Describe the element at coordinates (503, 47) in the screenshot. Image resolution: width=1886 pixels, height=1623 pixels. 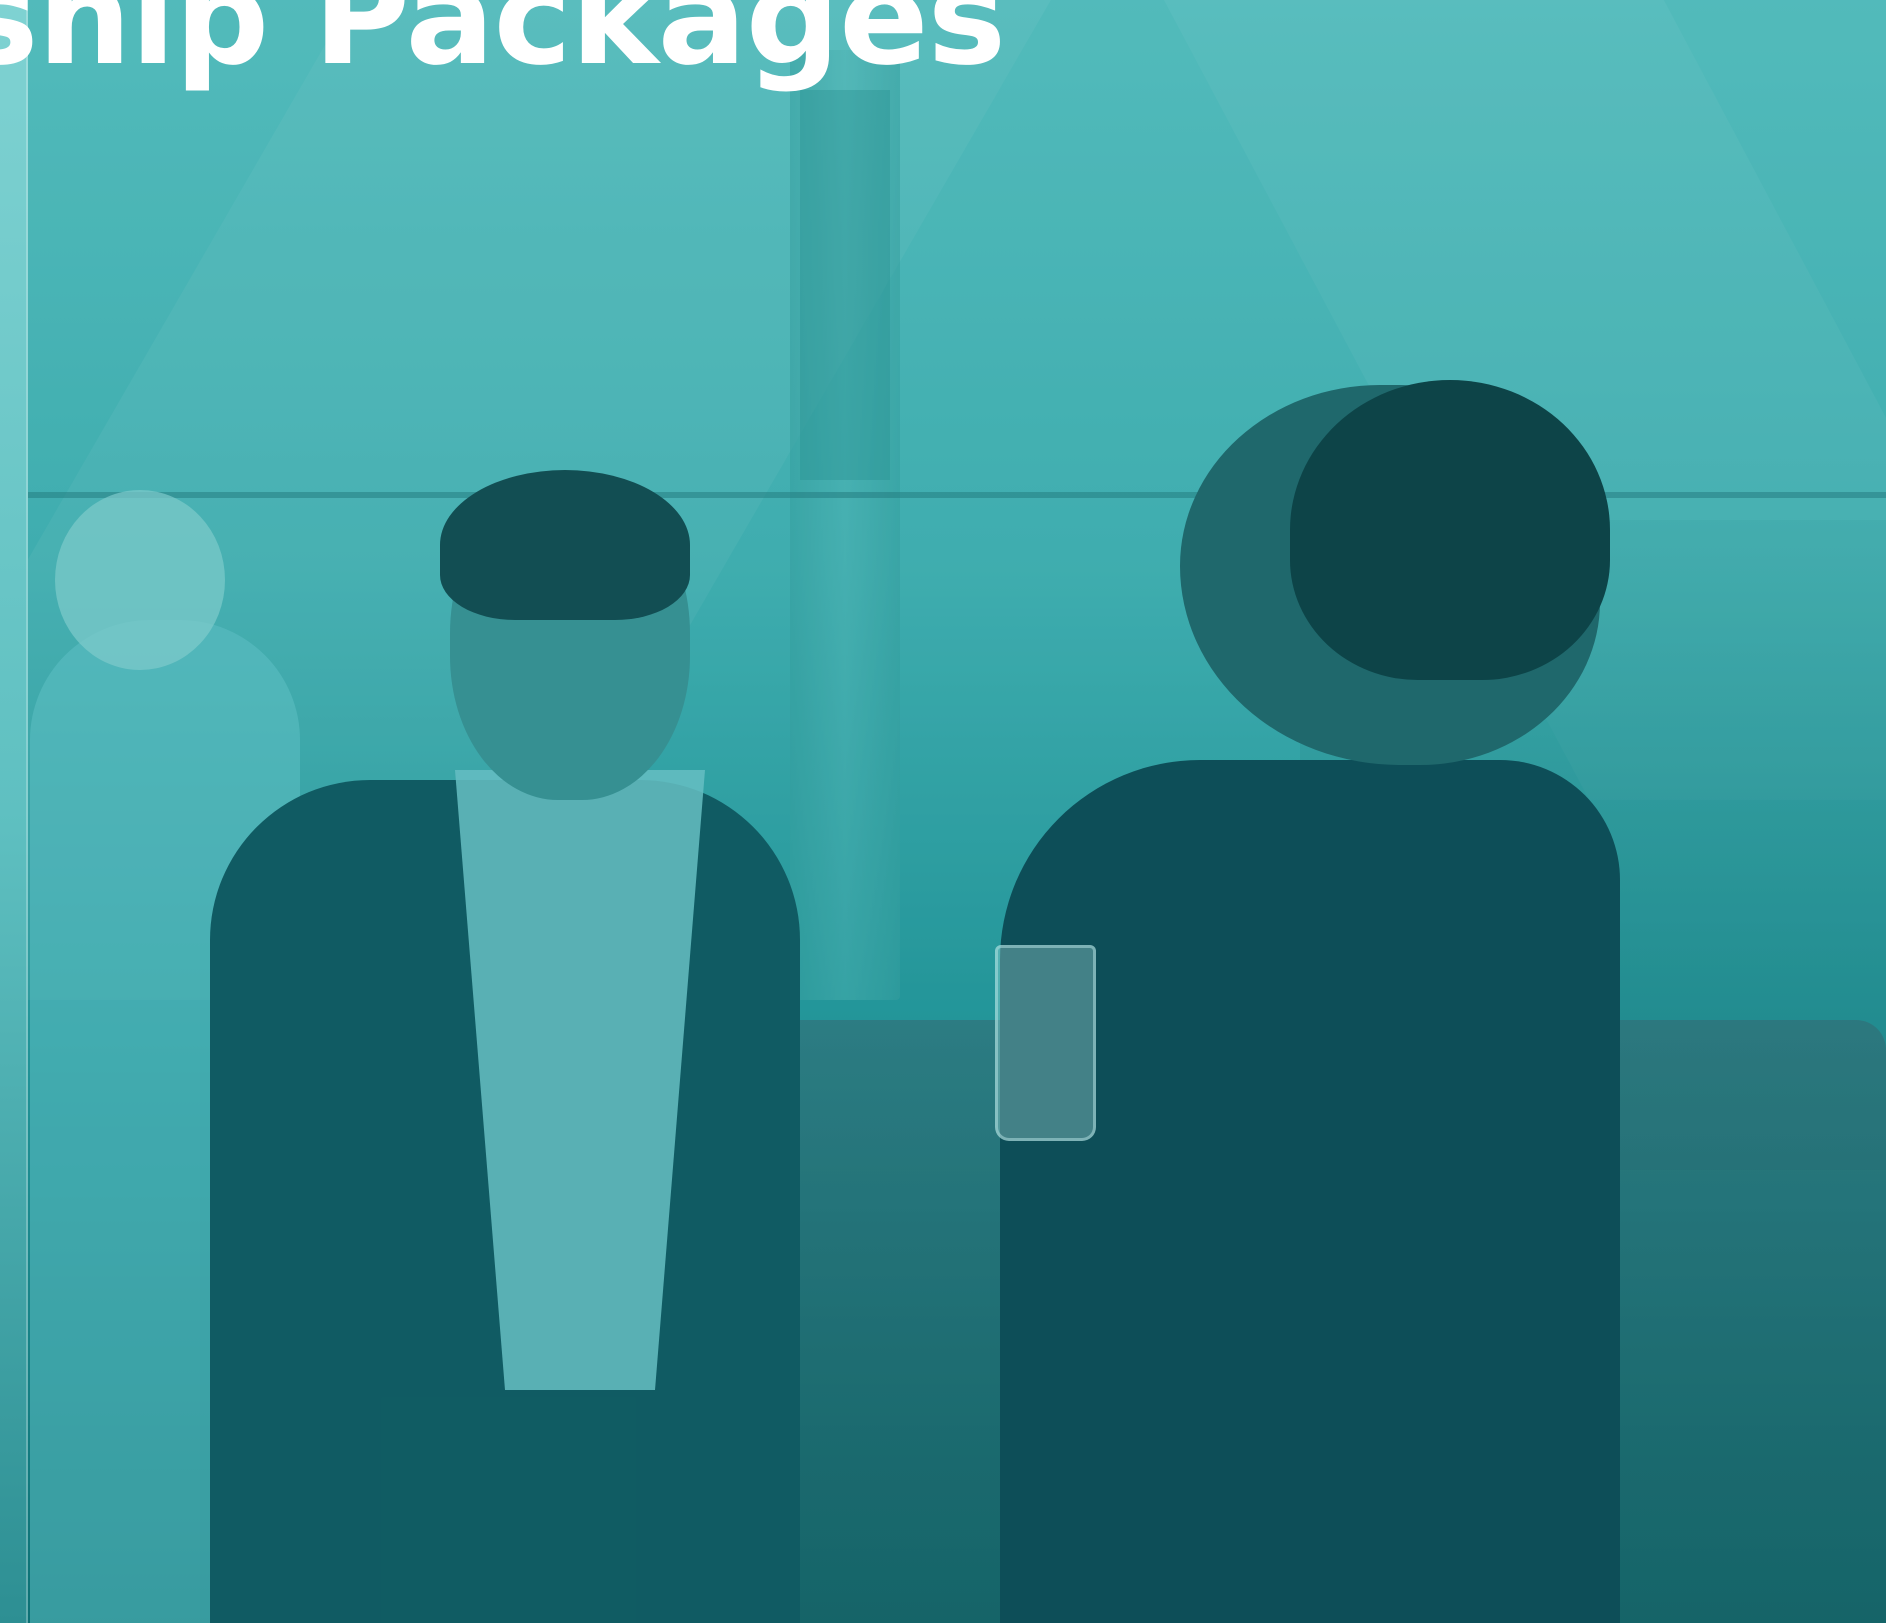
I see `page-title: ship Packages` at that location.